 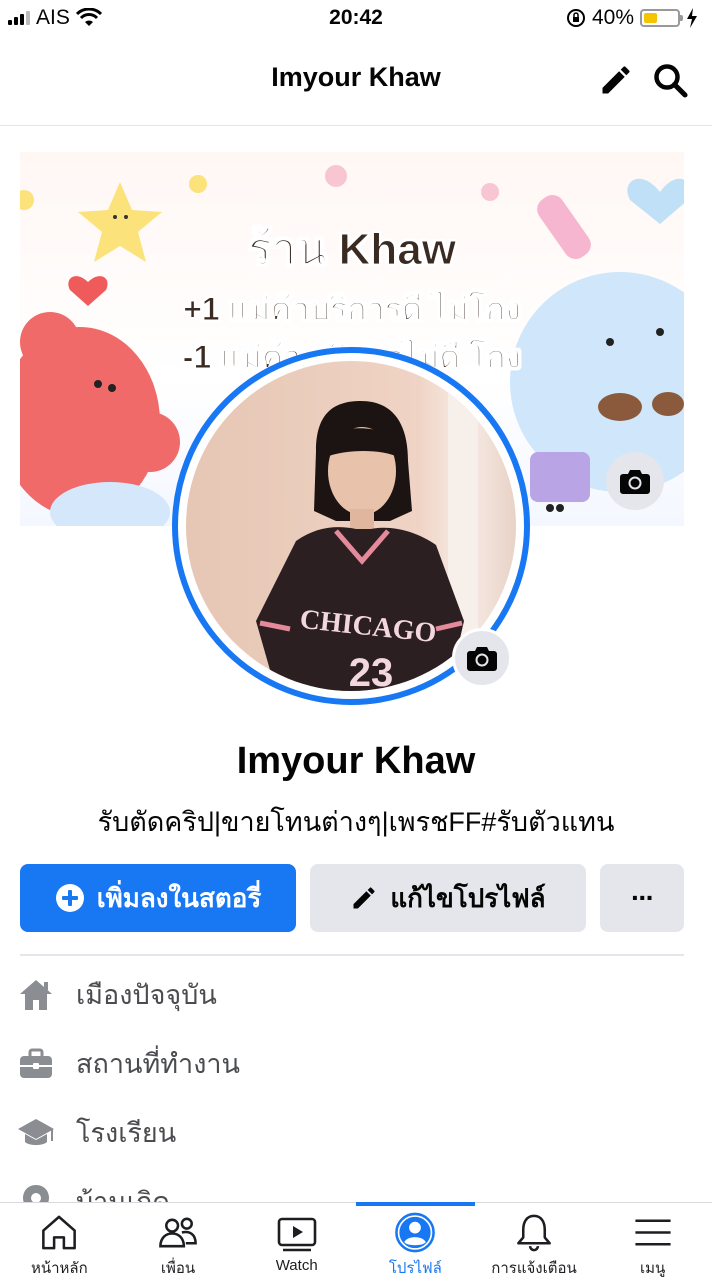 What do you see at coordinates (178, 1232) in the screenshot?
I see `friends-icon` at bounding box center [178, 1232].